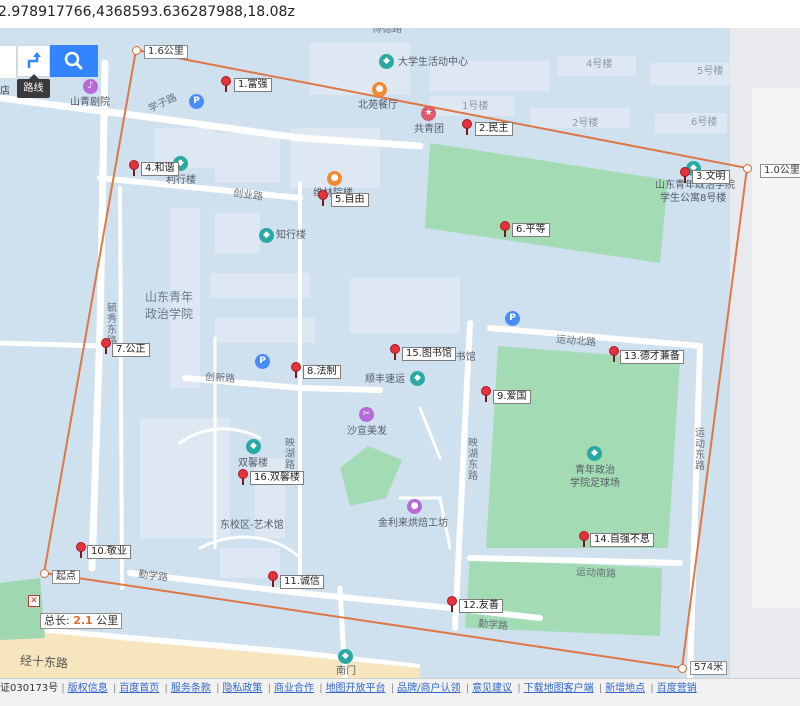 The image size is (800, 706). What do you see at coordinates (595, 470) in the screenshot?
I see `stadium-label-line1: 青年政治` at bounding box center [595, 470].